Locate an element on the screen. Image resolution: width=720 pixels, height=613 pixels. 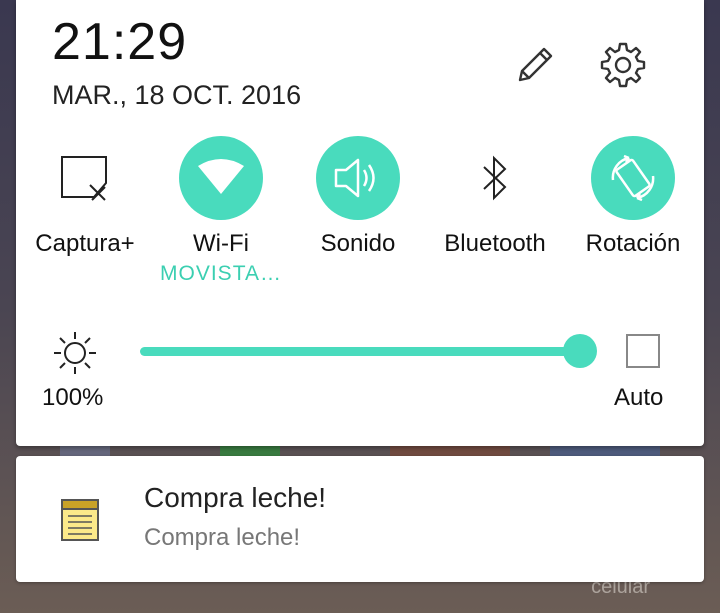
clock-time: 21:29 is located at coordinates (120, 42).